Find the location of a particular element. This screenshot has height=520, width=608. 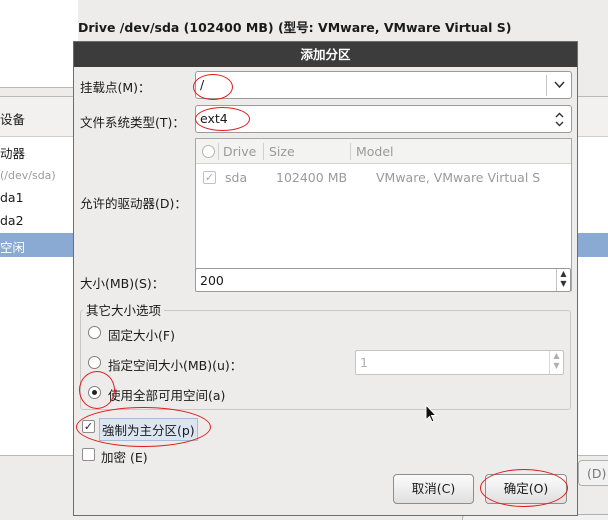

device-tree-row: da2 is located at coordinates (12, 220).